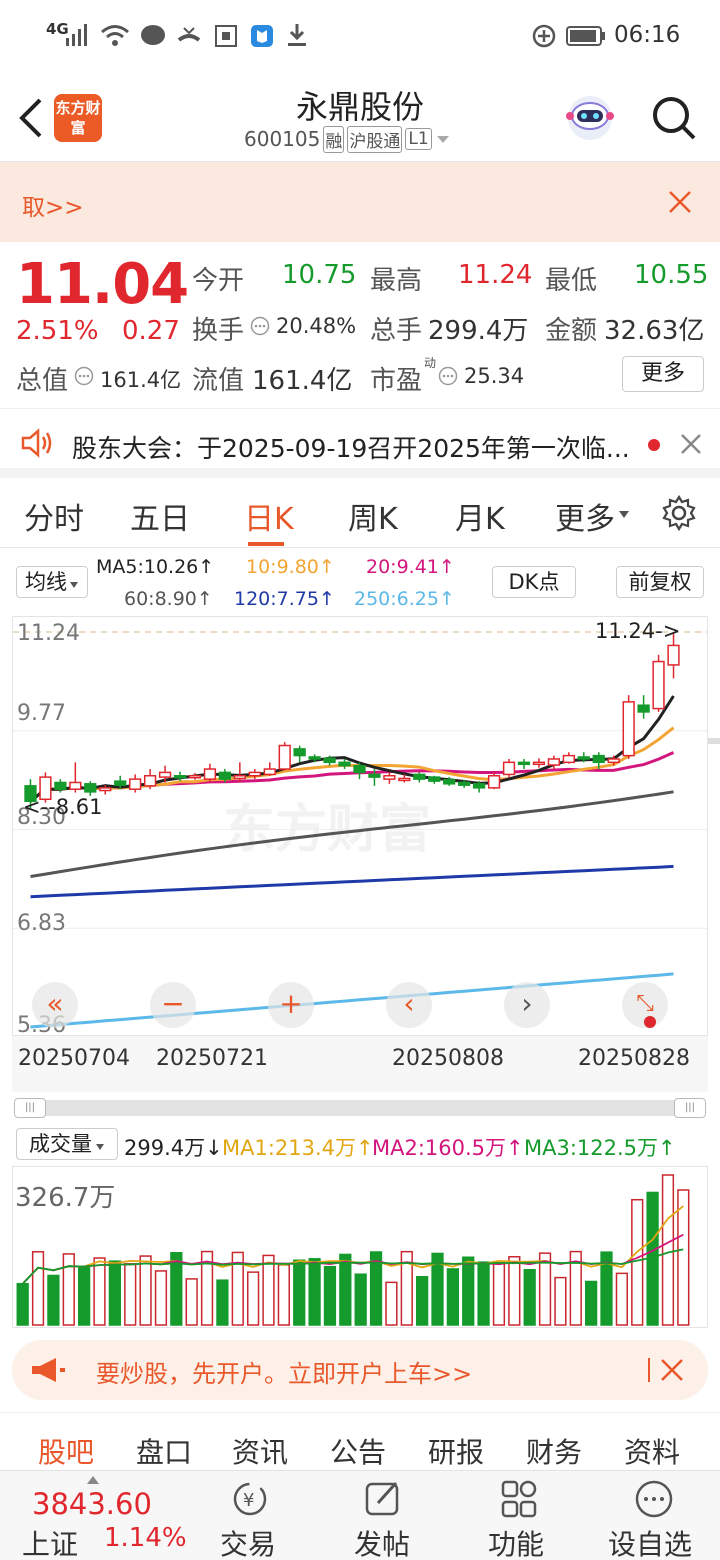 This screenshot has width=720, height=1560. What do you see at coordinates (164, 1451) in the screenshot?
I see `tab-order-book: 盘口` at bounding box center [164, 1451].